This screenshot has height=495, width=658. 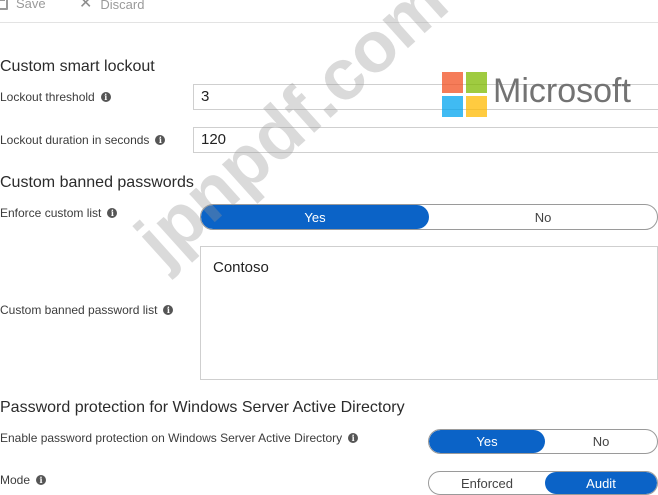 I want to click on logo-square-yellow, so click(x=476, y=106).